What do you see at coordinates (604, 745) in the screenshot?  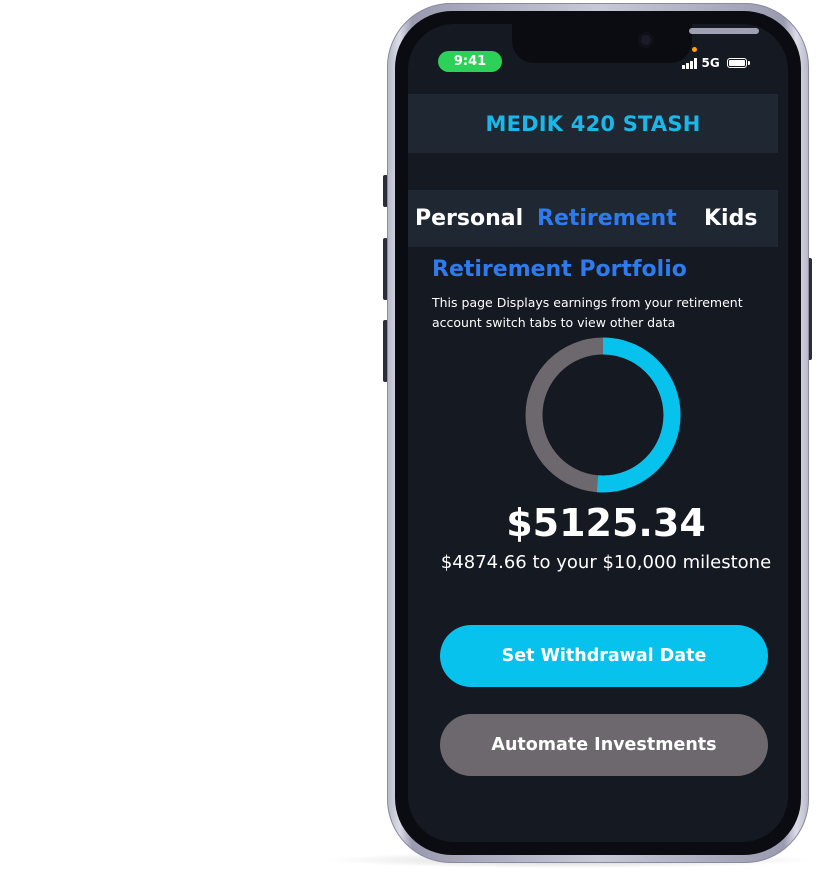 I see `automate-investments-button: Automate Investments` at bounding box center [604, 745].